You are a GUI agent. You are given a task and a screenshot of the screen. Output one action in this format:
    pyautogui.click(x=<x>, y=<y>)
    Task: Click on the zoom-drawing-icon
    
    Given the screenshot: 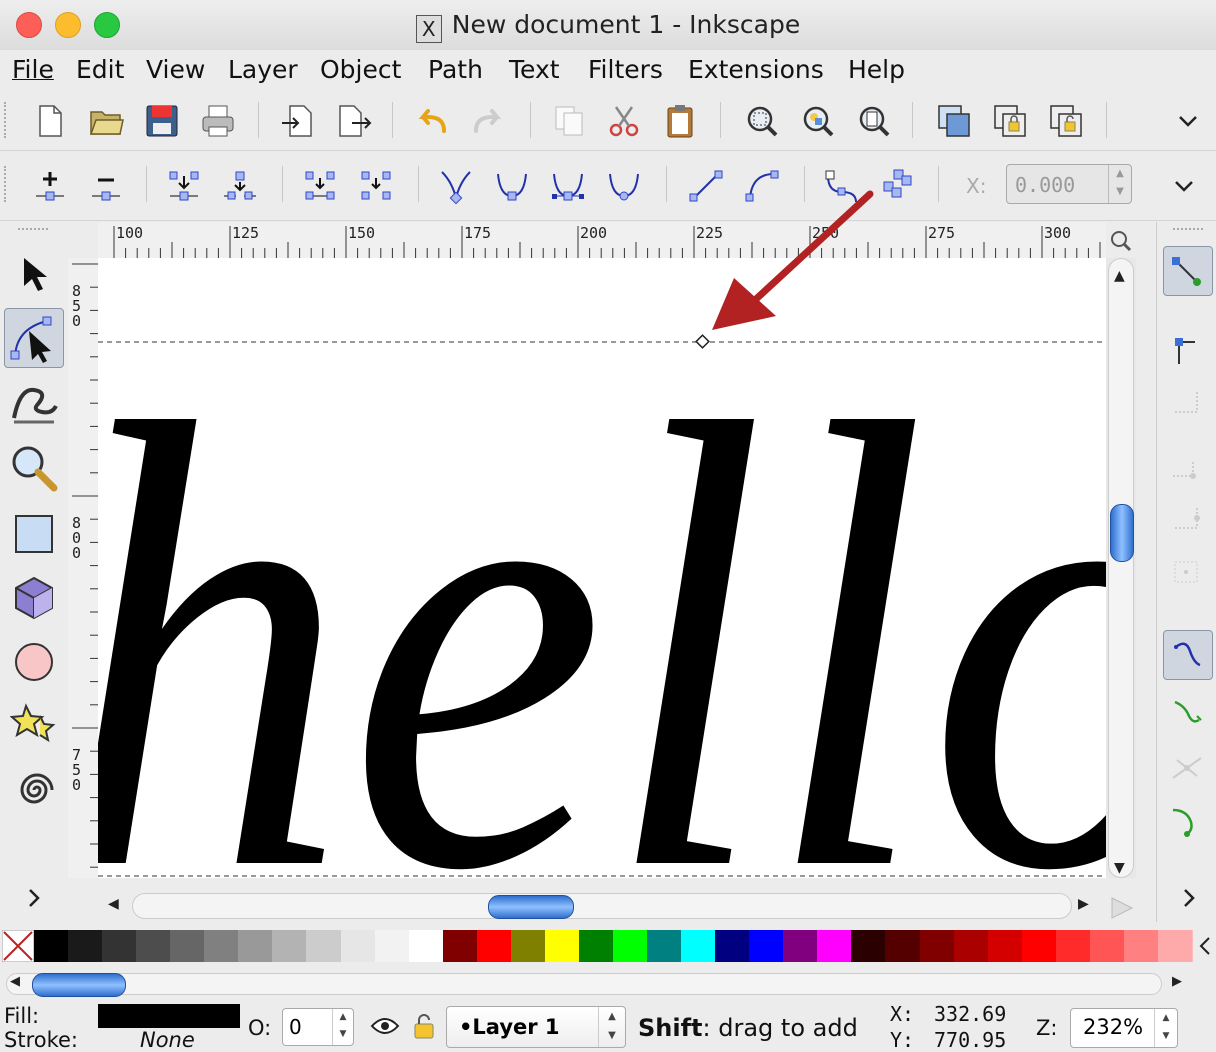 What is the action you would take?
    pyautogui.click(x=818, y=121)
    